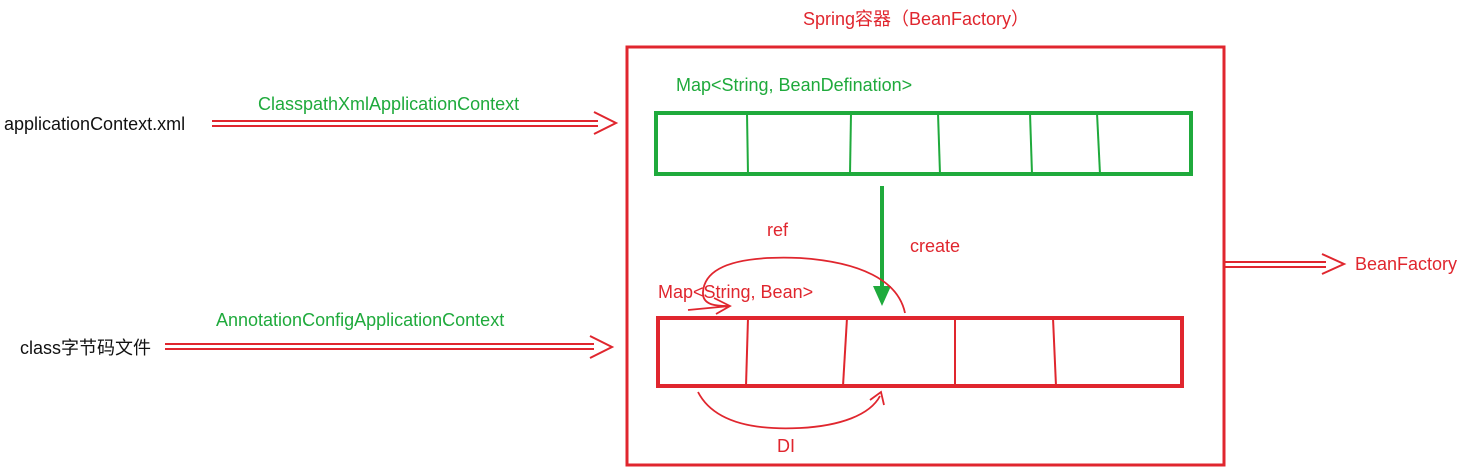 This screenshot has width=1469, height=475. What do you see at coordinates (1406, 264) in the screenshot?
I see `output-beanfactory-label: BeanFactory` at bounding box center [1406, 264].